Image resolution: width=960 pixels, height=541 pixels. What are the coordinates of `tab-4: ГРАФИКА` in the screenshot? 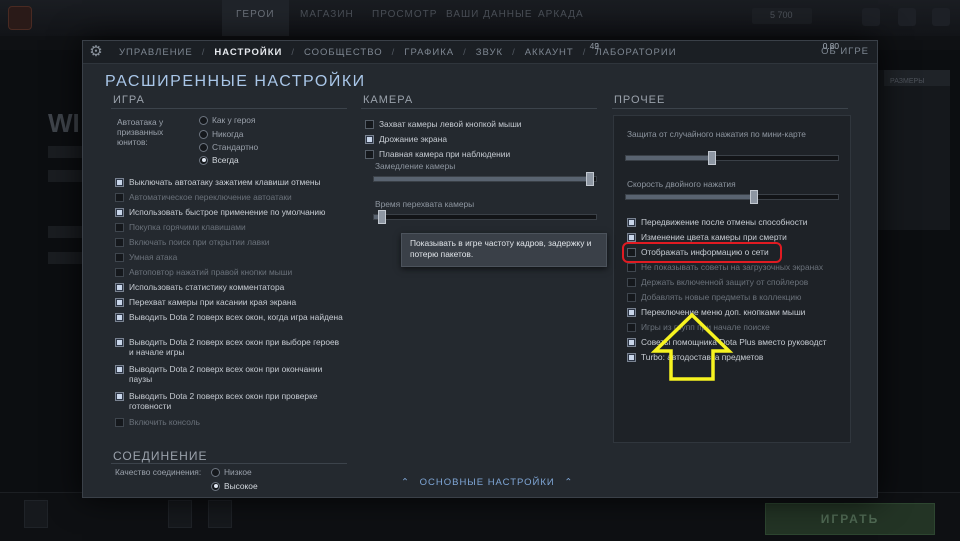 It's located at (429, 52).